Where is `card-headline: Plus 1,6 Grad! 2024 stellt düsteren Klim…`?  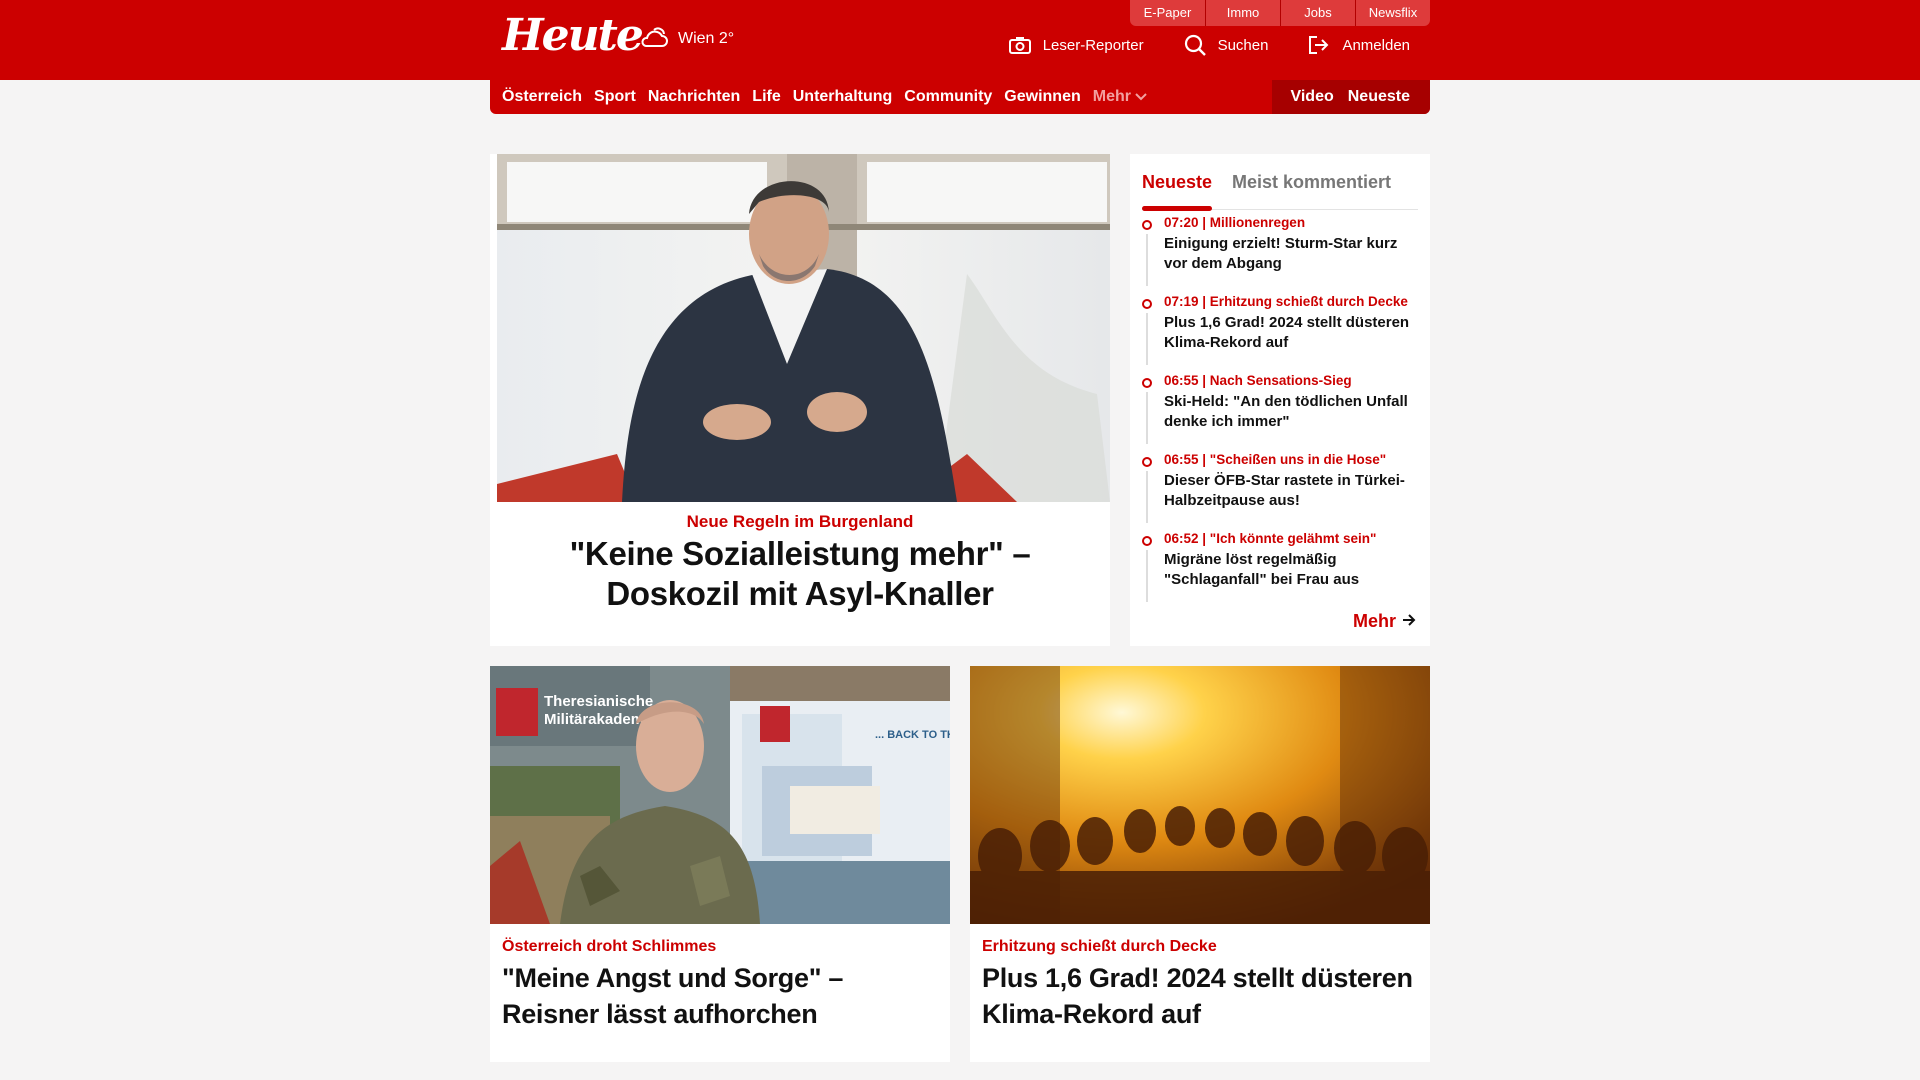
card-headline: Plus 1,6 Grad! 2024 stellt düsteren Klim… is located at coordinates (1202, 996).